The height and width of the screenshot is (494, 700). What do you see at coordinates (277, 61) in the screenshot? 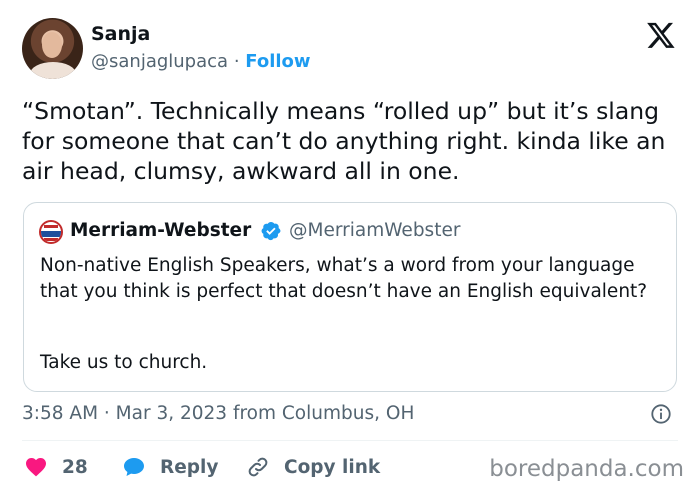
I see `follow-button: Follow` at bounding box center [277, 61].